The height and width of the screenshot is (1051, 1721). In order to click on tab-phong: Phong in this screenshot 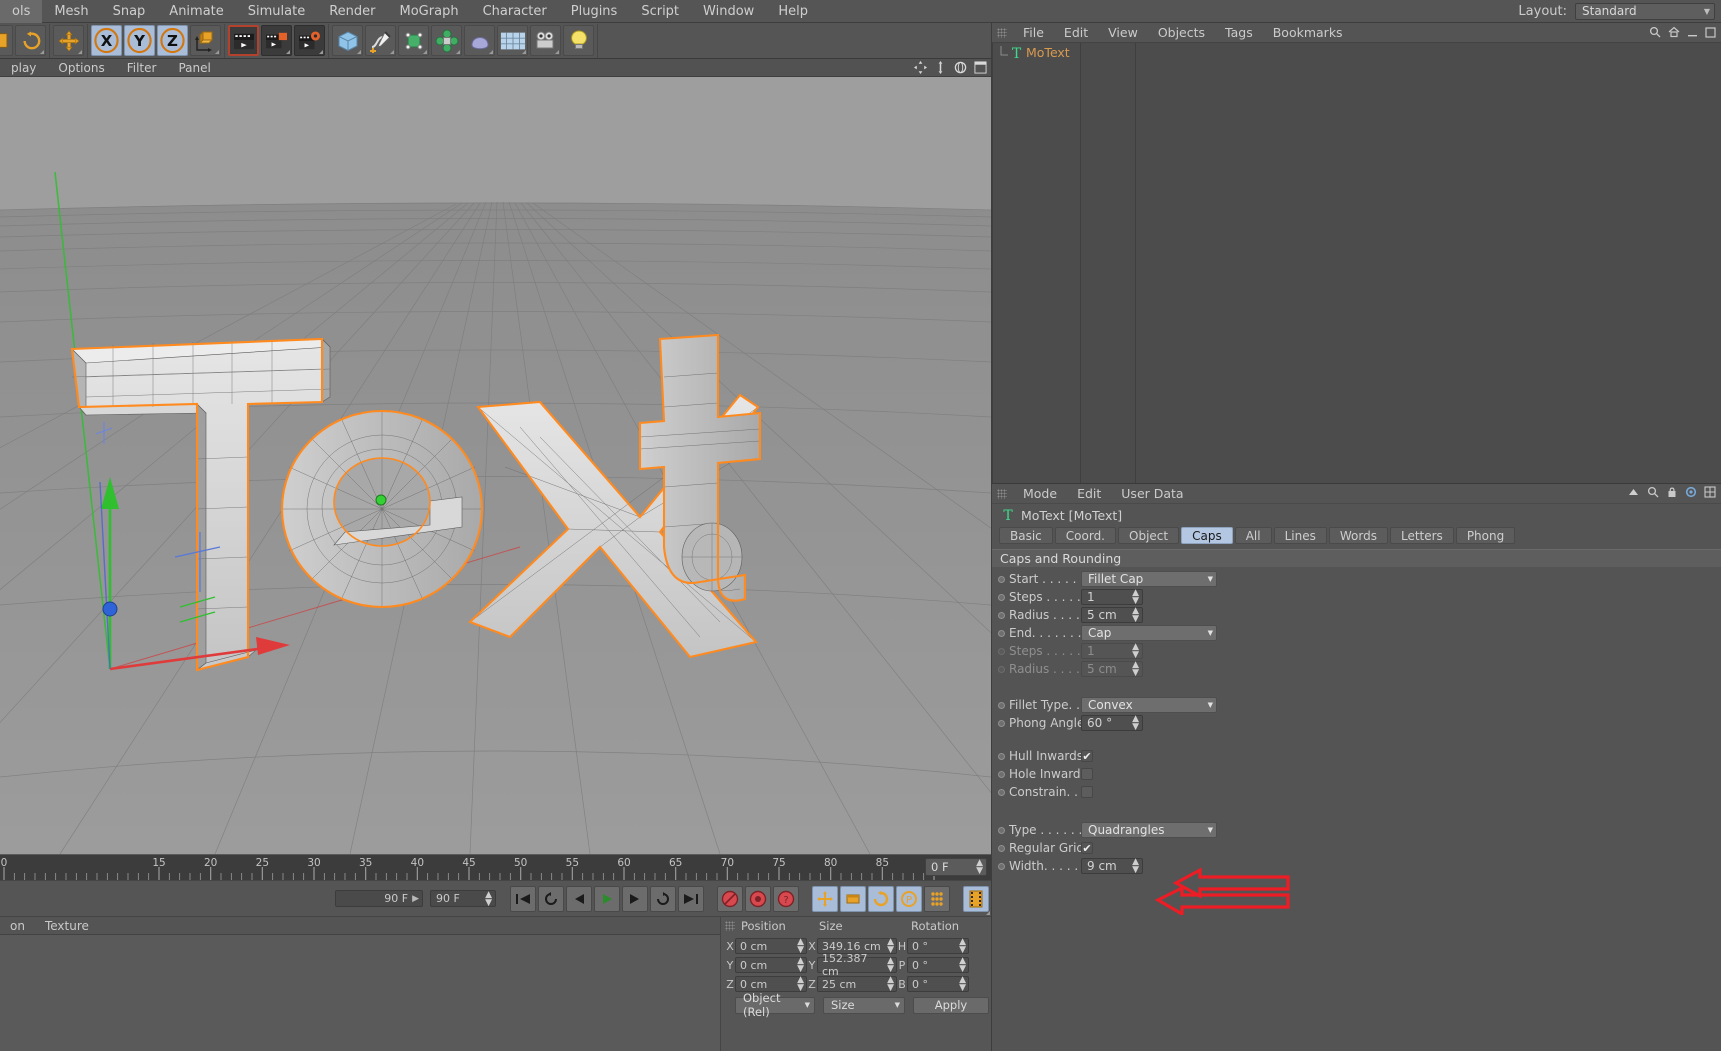, I will do `click(1485, 535)`.